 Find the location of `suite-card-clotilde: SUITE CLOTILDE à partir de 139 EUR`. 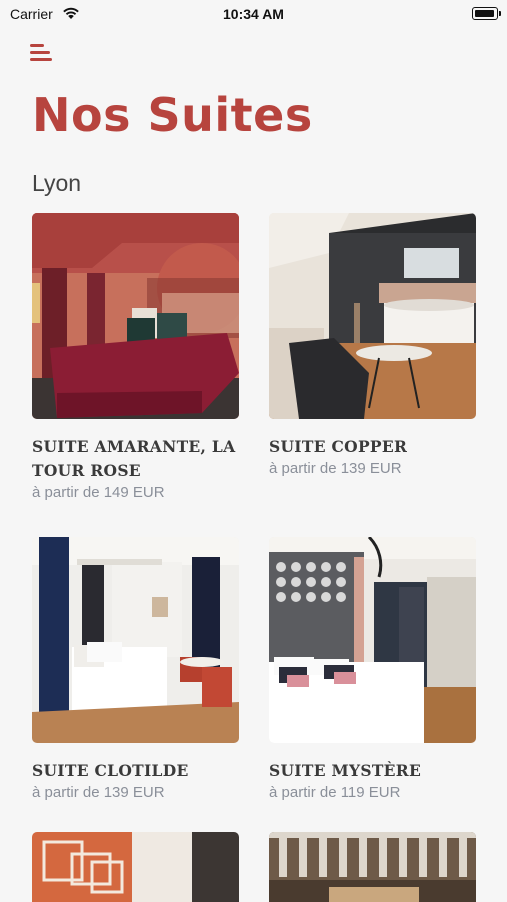

suite-card-clotilde: SUITE CLOTILDE à partir de 139 EUR is located at coordinates (135, 669).